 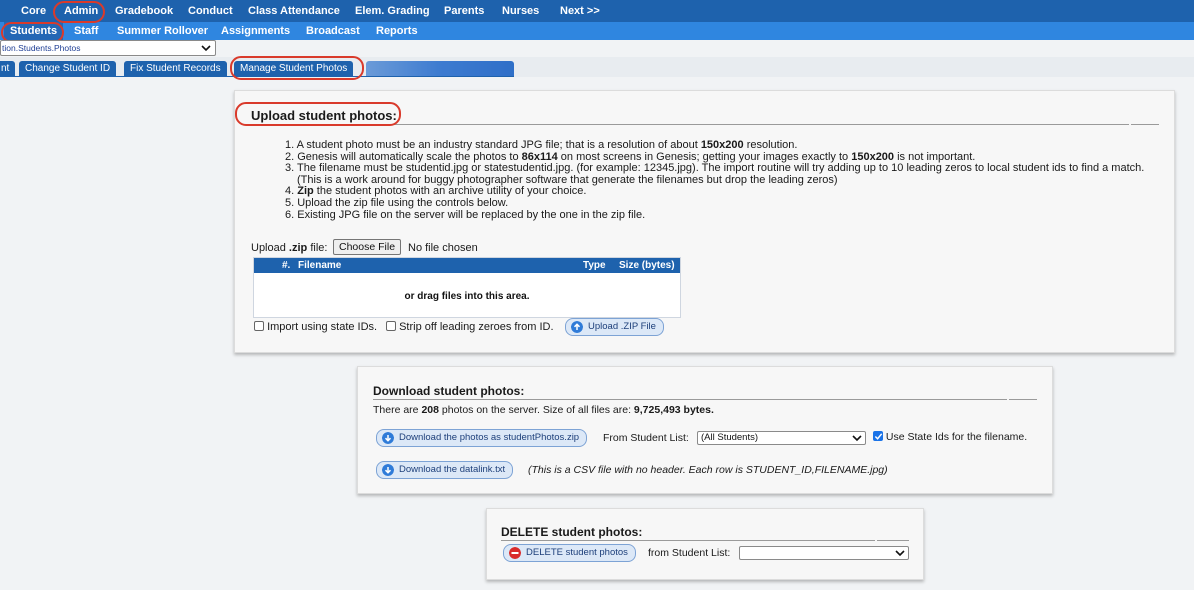 What do you see at coordinates (956, 437) in the screenshot?
I see `use-state-ids-label: Use State Ids for the filename.` at bounding box center [956, 437].